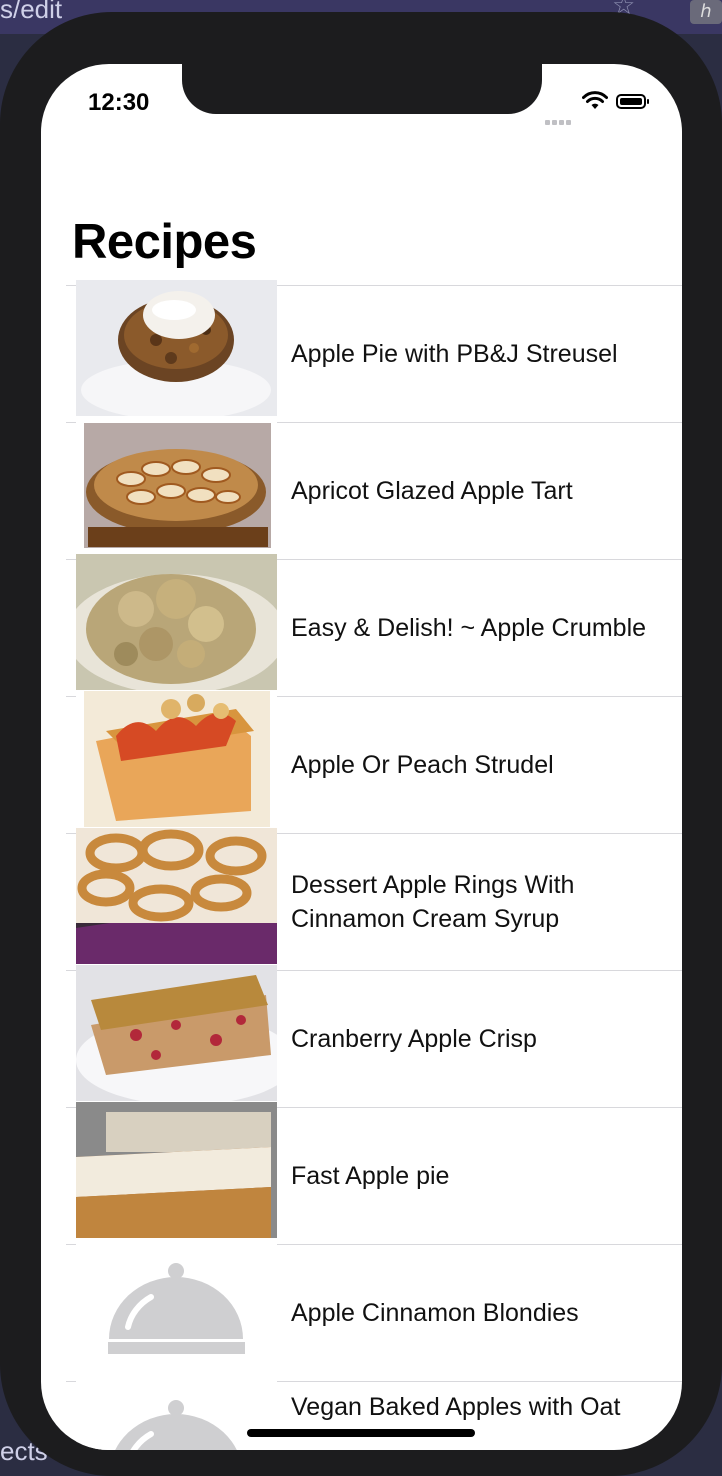 The width and height of the screenshot is (722, 1476). I want to click on extension-icon: ℎ, so click(706, 12).